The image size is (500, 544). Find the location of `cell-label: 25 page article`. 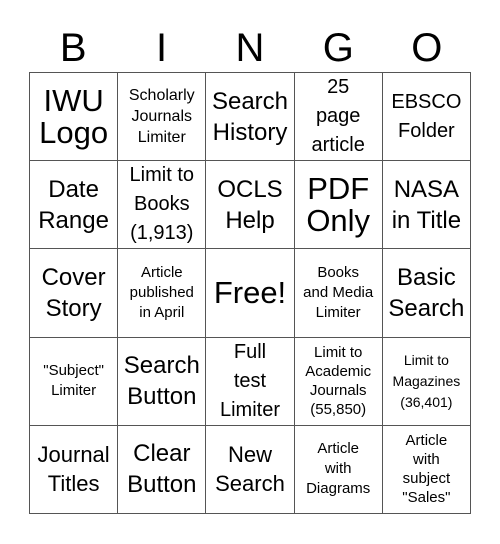

cell-label: 25 page article is located at coordinates (338, 116).